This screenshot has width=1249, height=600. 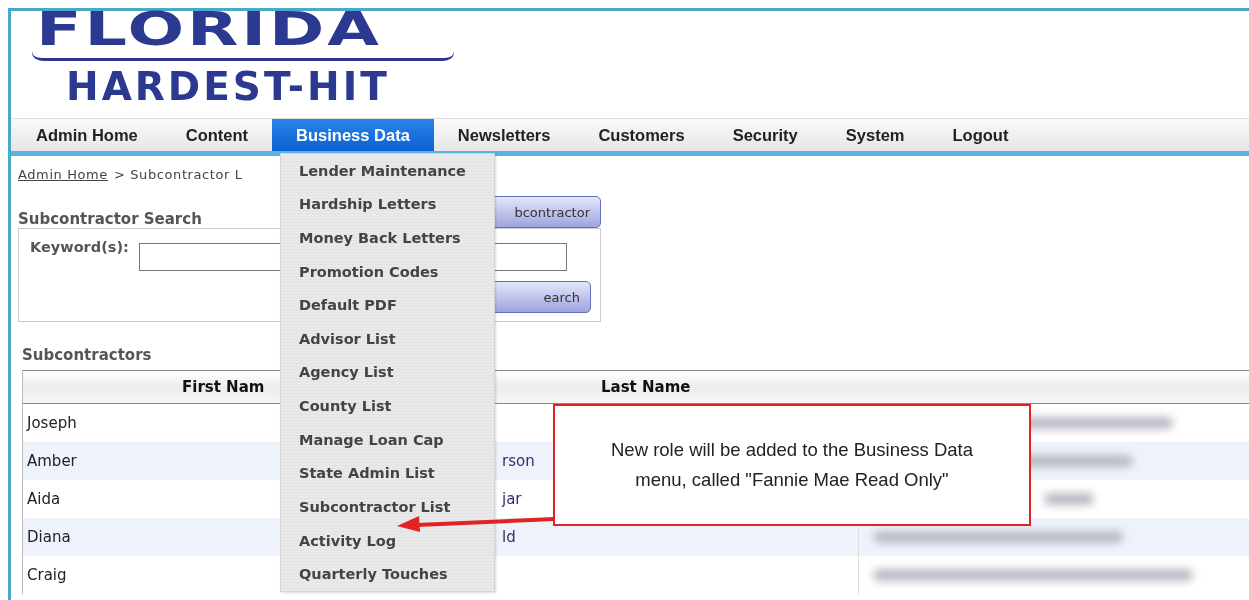 I want to click on table-cell-text: Craig, so click(x=46, y=575).